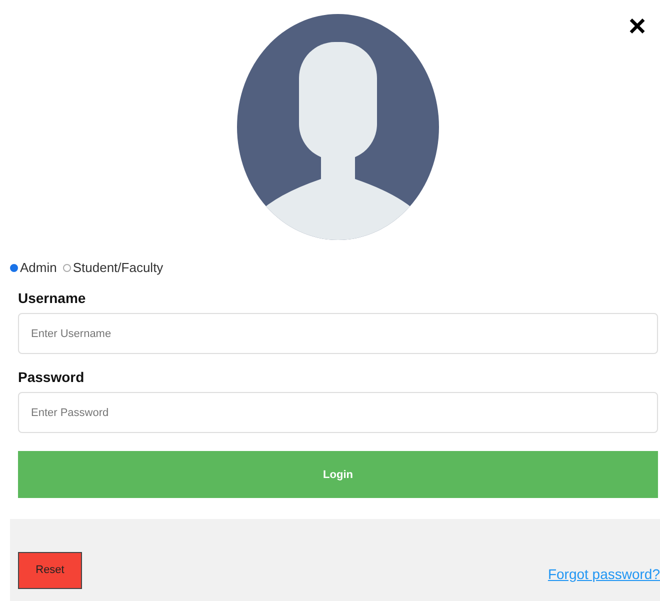 The height and width of the screenshot is (601, 660). What do you see at coordinates (338, 333) in the screenshot?
I see `input-field: Enter Username` at bounding box center [338, 333].